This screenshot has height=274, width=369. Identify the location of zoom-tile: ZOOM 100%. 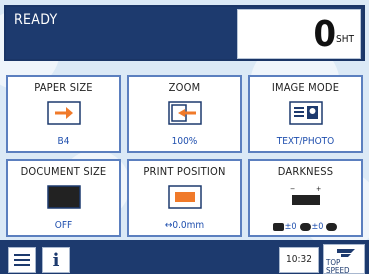
(184, 114).